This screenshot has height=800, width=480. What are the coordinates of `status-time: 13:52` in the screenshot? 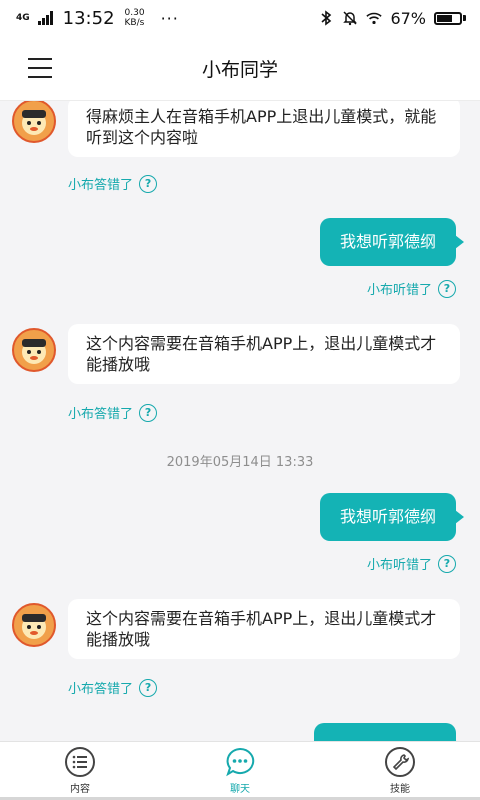 It's located at (88, 18).